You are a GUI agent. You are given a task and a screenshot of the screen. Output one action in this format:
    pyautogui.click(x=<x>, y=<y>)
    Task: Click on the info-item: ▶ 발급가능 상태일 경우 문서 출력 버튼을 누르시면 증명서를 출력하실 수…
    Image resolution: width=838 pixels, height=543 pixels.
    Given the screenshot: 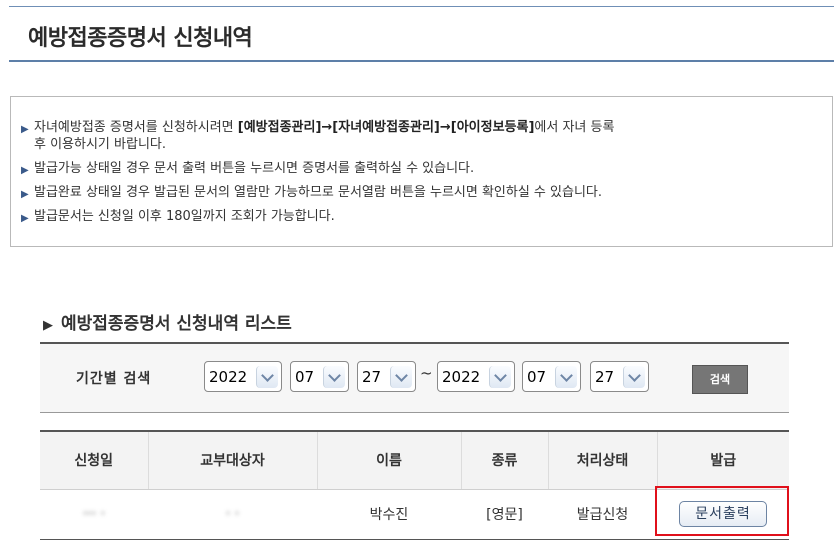 What is the action you would take?
    pyautogui.click(x=421, y=168)
    